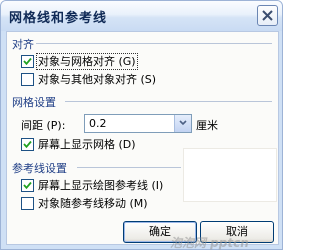 This screenshot has height=251, width=320. I want to click on snap-section-title: 对齐, so click(23, 44).